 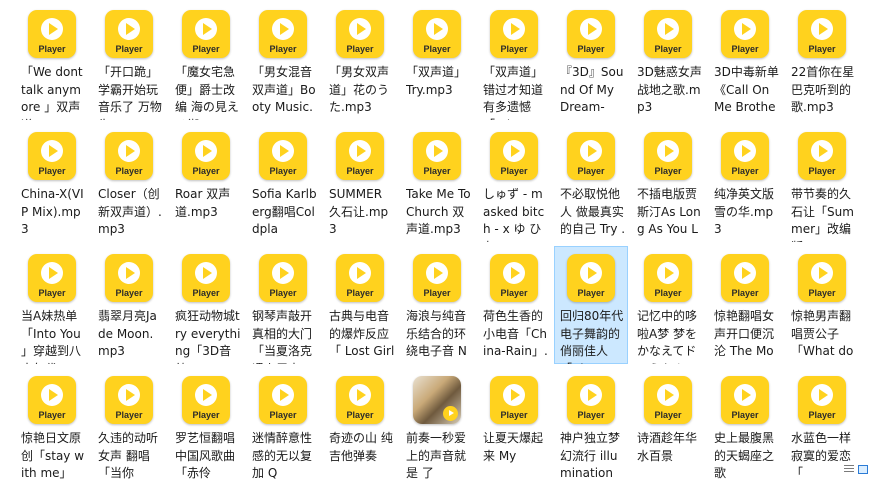 I want to click on file-item: Player 惊艳男声翻唱贾公子「What do you mea, so click(x=822, y=305).